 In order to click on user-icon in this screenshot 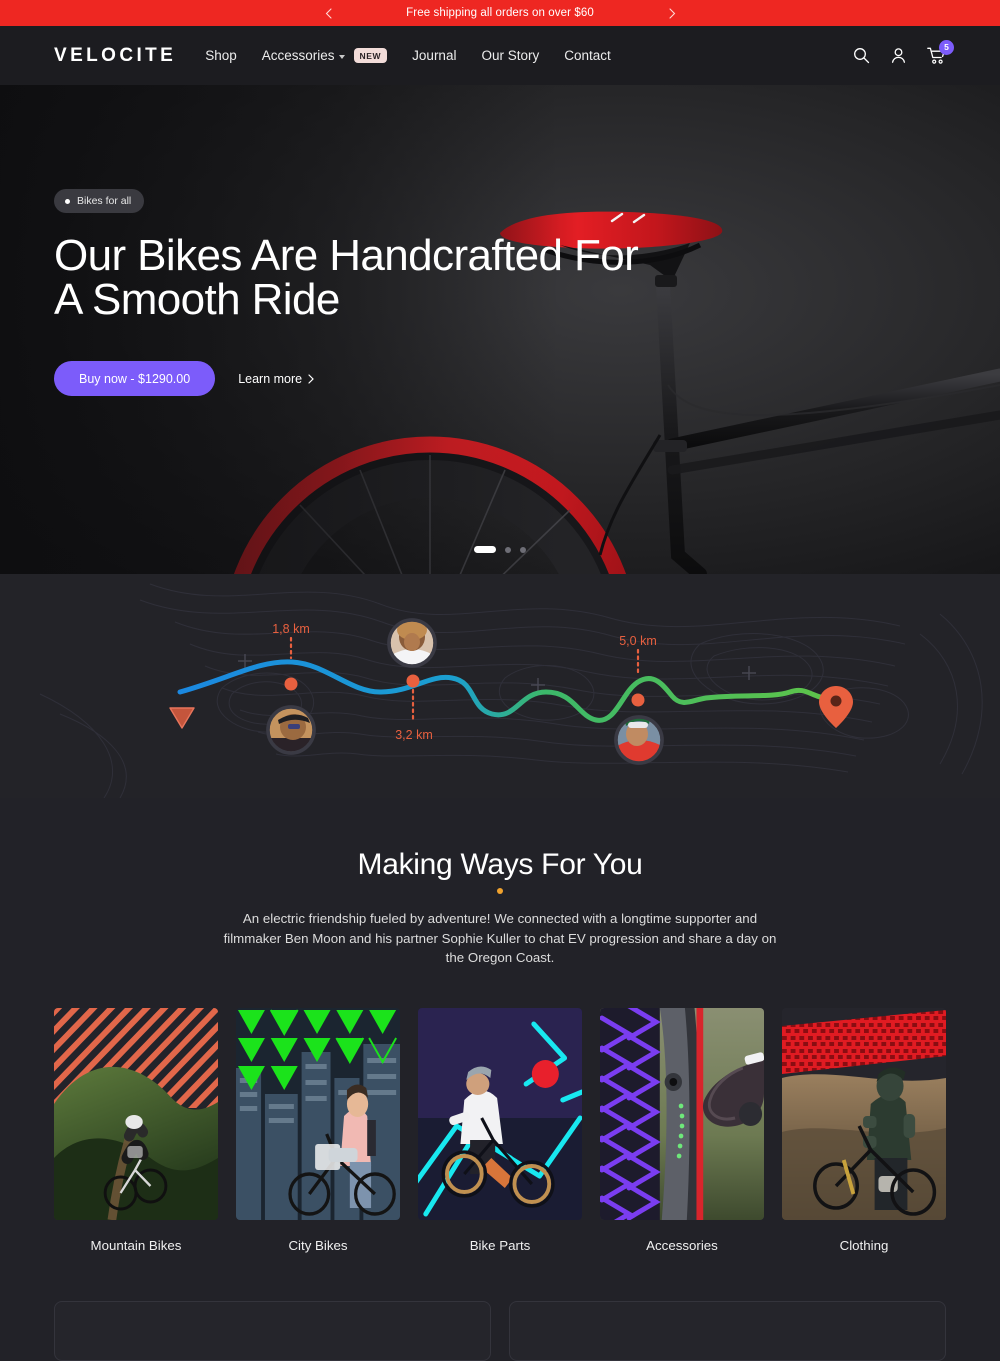, I will do `click(898, 55)`.